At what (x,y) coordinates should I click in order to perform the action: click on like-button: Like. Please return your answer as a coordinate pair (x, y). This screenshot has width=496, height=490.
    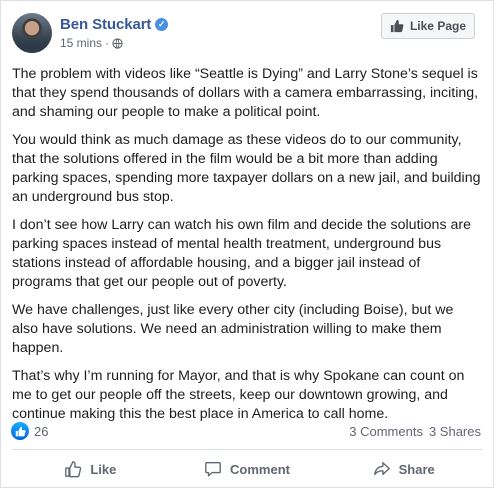
    Looking at the image, I should click on (90, 469).